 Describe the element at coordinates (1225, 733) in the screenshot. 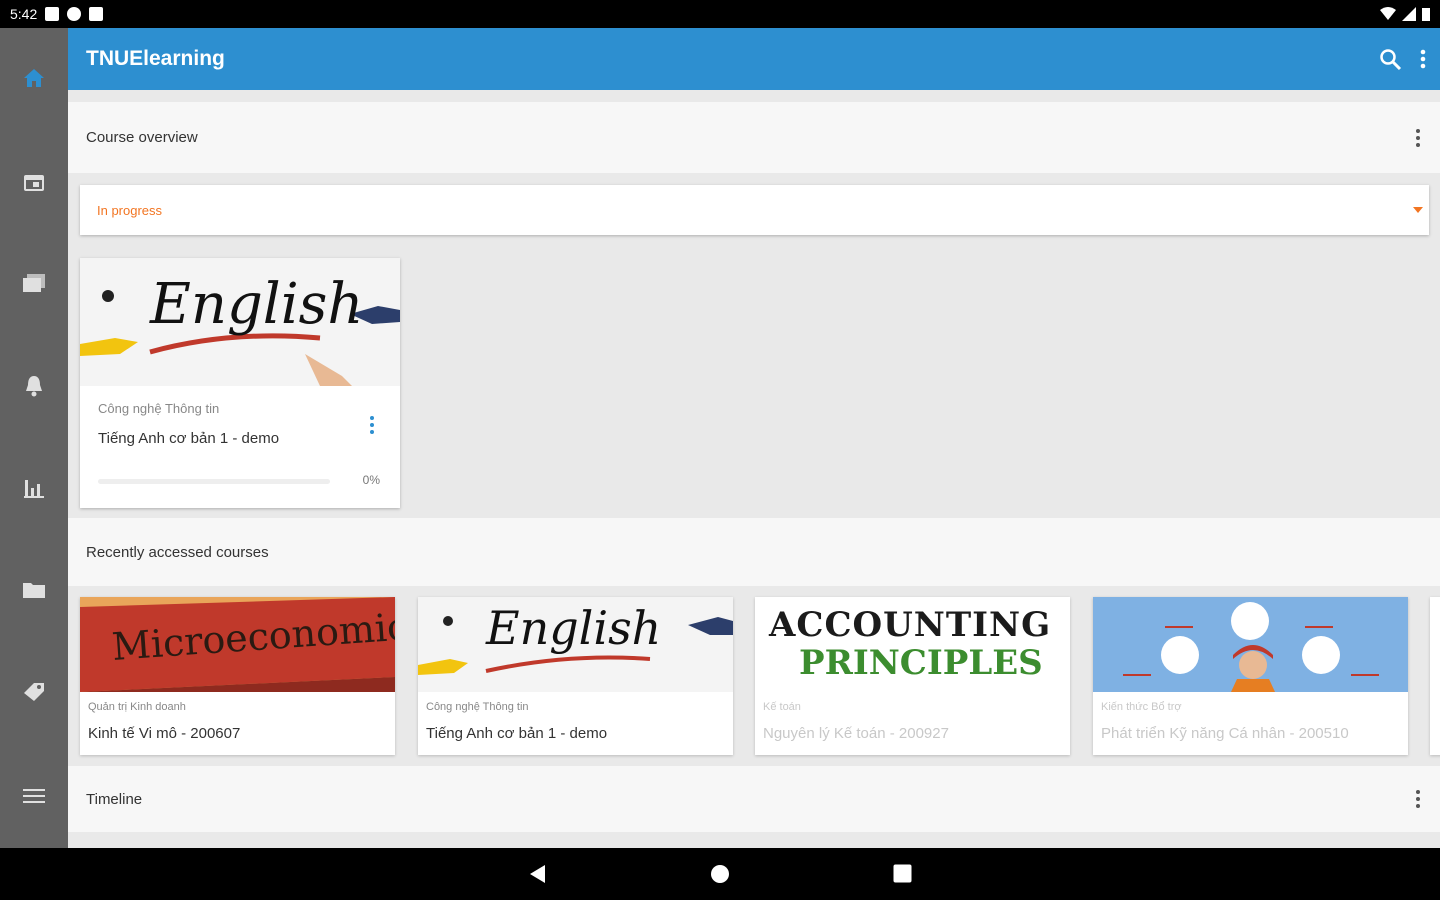

I see `course-name: Phát triển Kỹ năng Cá nhân - 200510` at that location.